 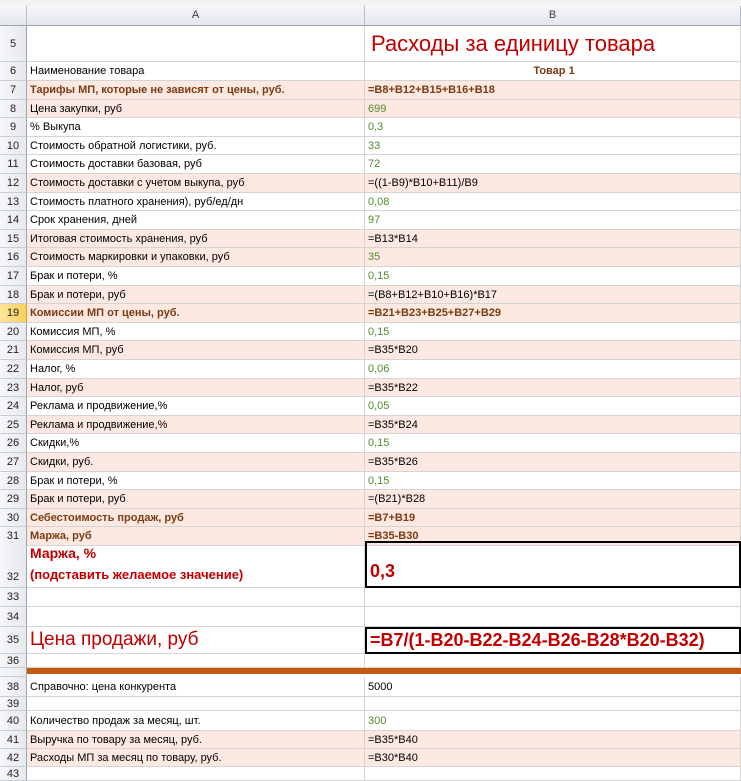 I want to click on row-header: 18, so click(x=13, y=295).